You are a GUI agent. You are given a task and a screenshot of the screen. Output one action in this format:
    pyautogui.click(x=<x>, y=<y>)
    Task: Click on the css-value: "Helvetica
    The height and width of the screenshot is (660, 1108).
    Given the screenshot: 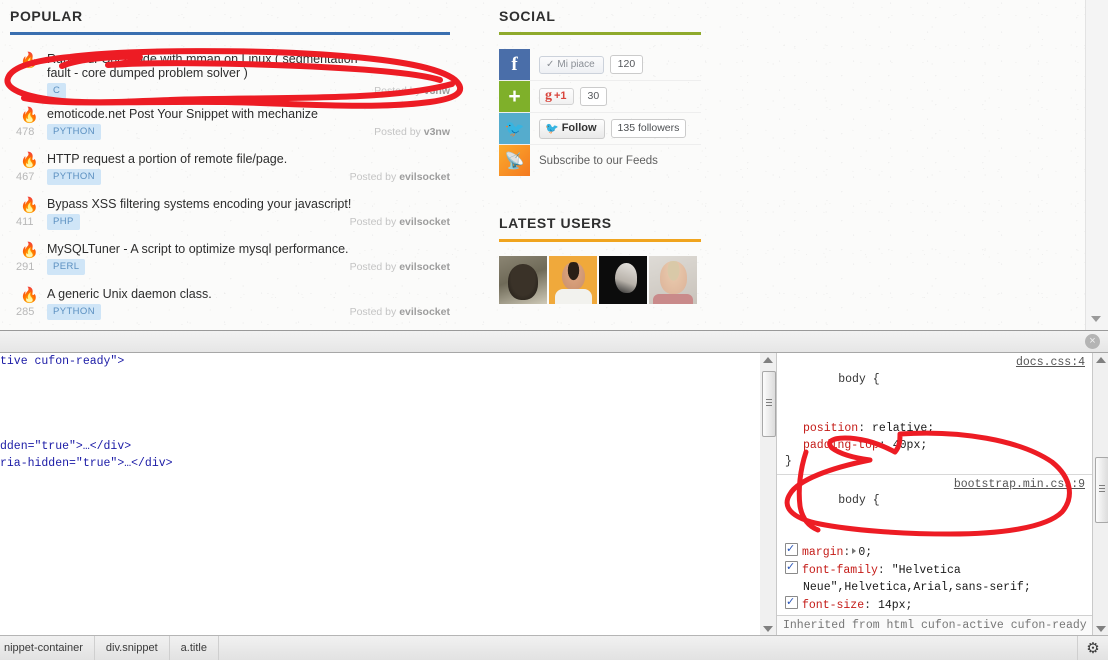 What is the action you would take?
    pyautogui.click(x=926, y=570)
    